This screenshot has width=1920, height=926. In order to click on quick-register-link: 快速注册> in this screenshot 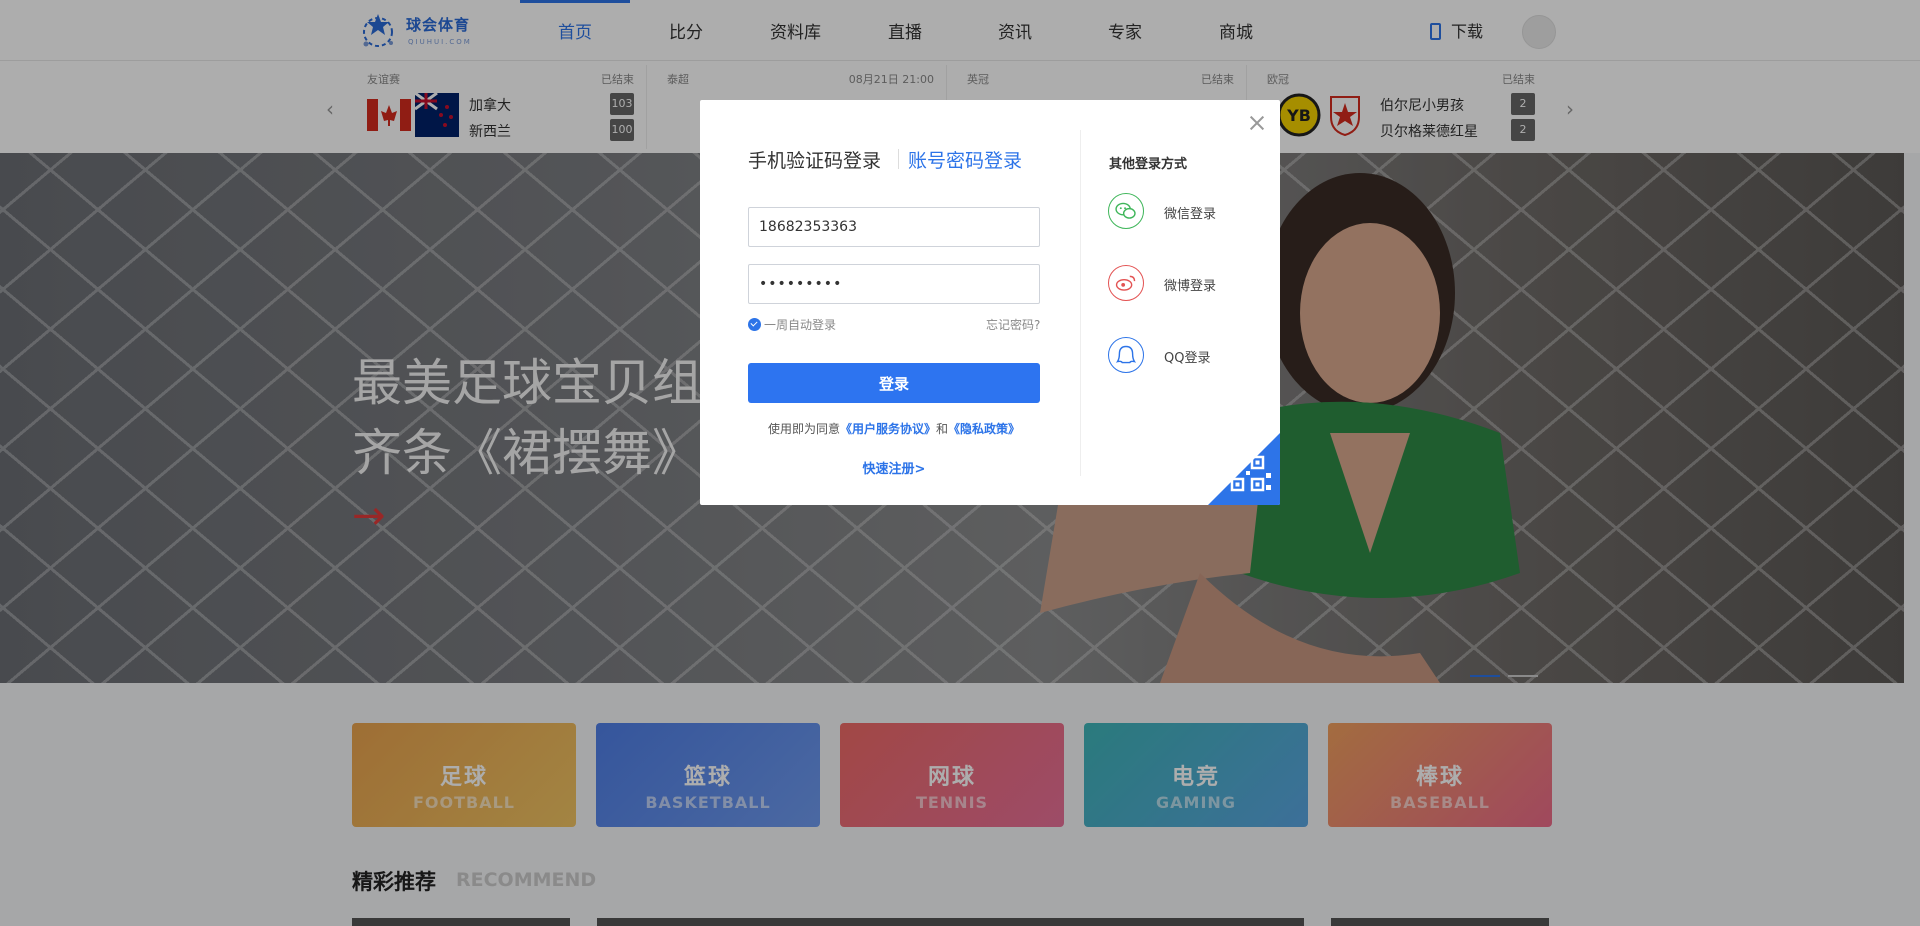, I will do `click(894, 467)`.